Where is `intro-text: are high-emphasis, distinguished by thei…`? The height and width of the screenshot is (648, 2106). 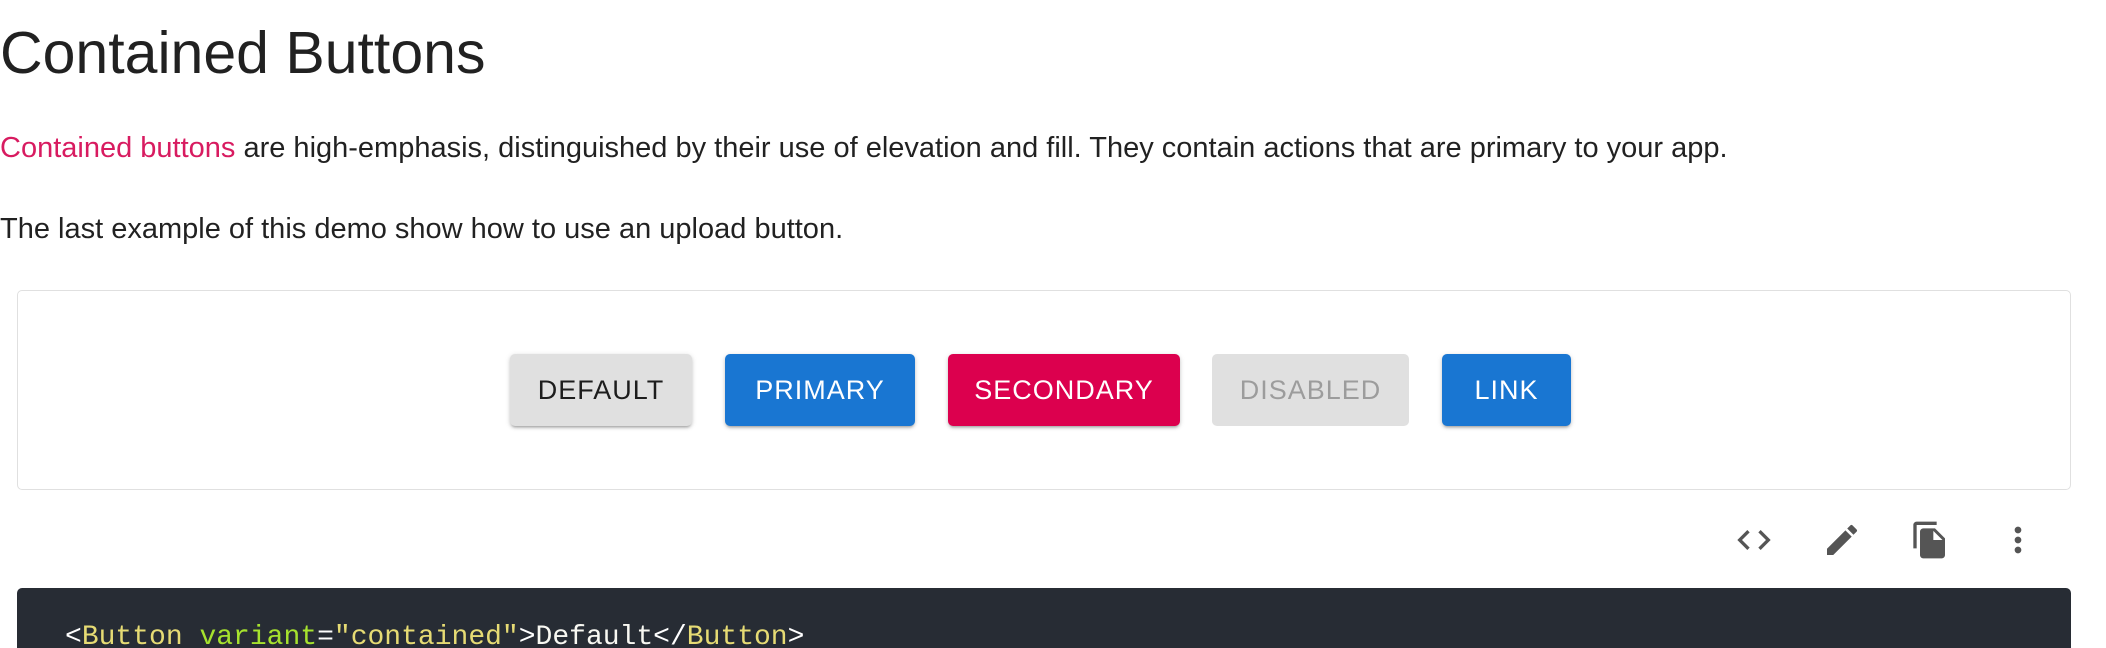
intro-text: are high-emphasis, distinguished by thei… is located at coordinates (981, 148).